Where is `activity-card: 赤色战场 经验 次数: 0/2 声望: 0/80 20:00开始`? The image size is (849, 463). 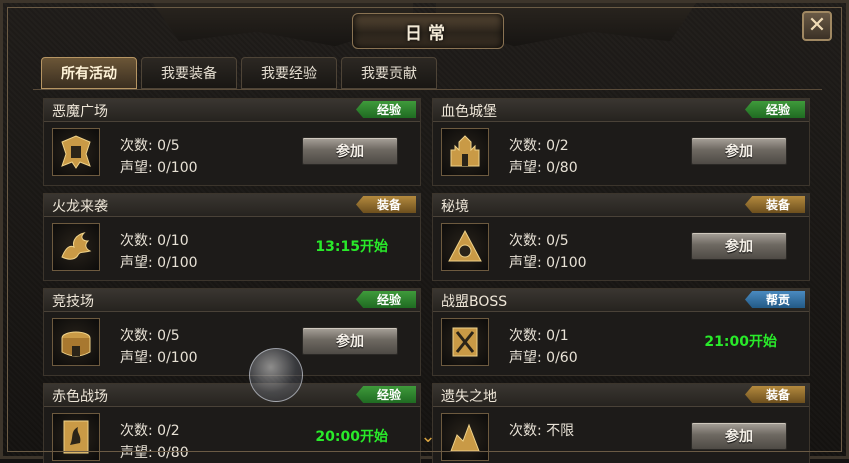
activity-card: 赤色战场 经验 次数: 0/2 声望: 0/80 20:00开始 is located at coordinates (232, 423).